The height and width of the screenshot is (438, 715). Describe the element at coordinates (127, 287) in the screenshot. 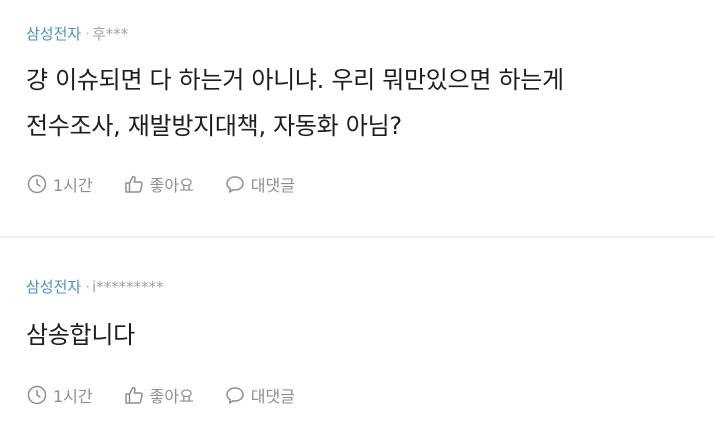

I see `author-name: i*********` at that location.